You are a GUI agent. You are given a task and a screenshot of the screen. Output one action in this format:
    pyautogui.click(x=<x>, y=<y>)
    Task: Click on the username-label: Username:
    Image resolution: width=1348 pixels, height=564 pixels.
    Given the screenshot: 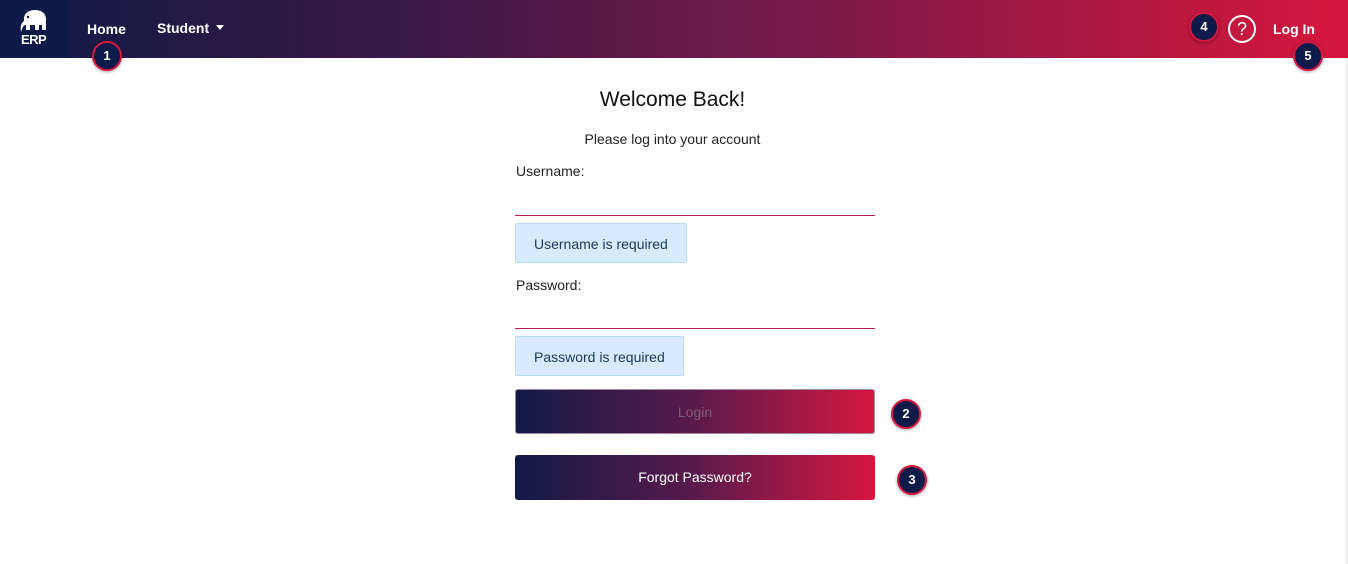 What is the action you would take?
    pyautogui.click(x=550, y=171)
    